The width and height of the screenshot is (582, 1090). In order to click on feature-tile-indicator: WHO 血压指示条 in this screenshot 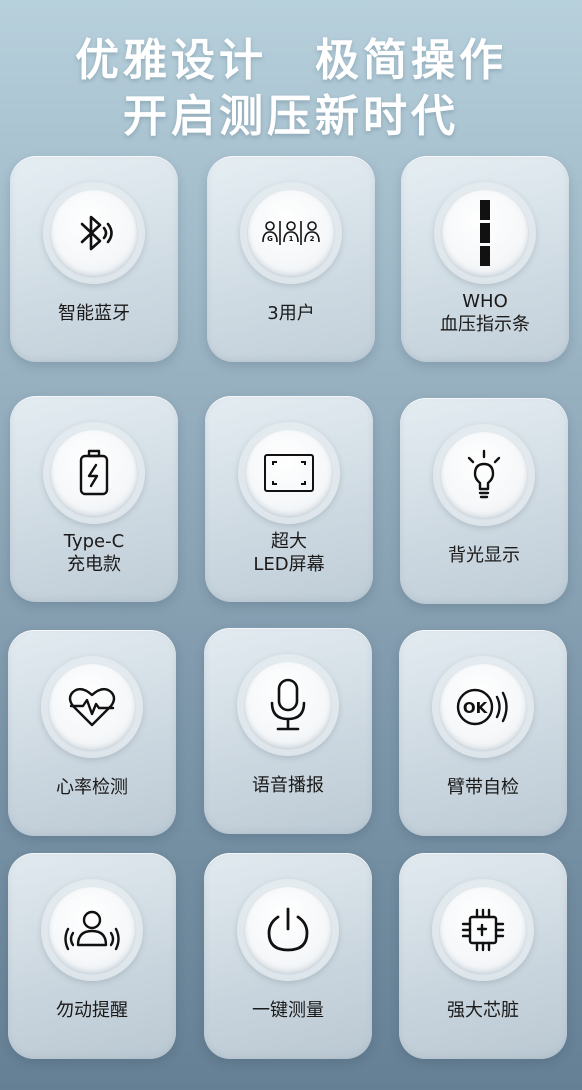, I will do `click(485, 259)`.